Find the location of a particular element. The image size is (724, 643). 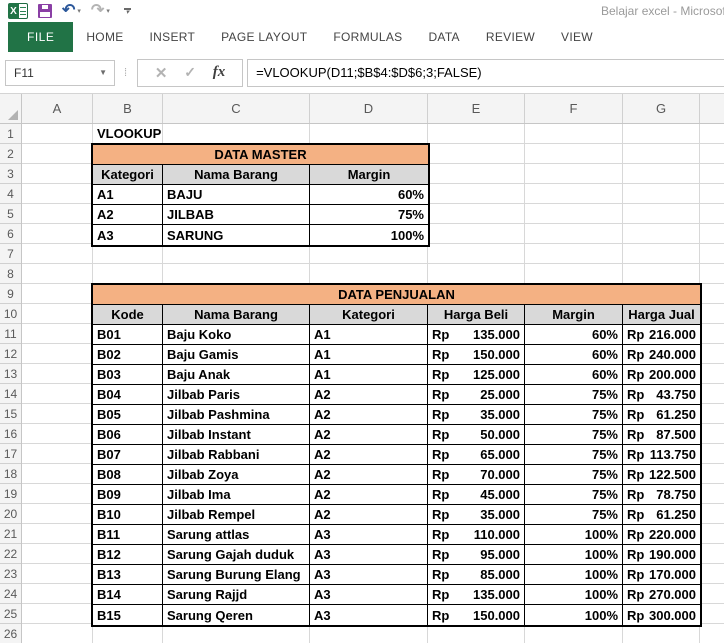

data-penjualan-title: DATA PENJUALAN is located at coordinates (396, 295).